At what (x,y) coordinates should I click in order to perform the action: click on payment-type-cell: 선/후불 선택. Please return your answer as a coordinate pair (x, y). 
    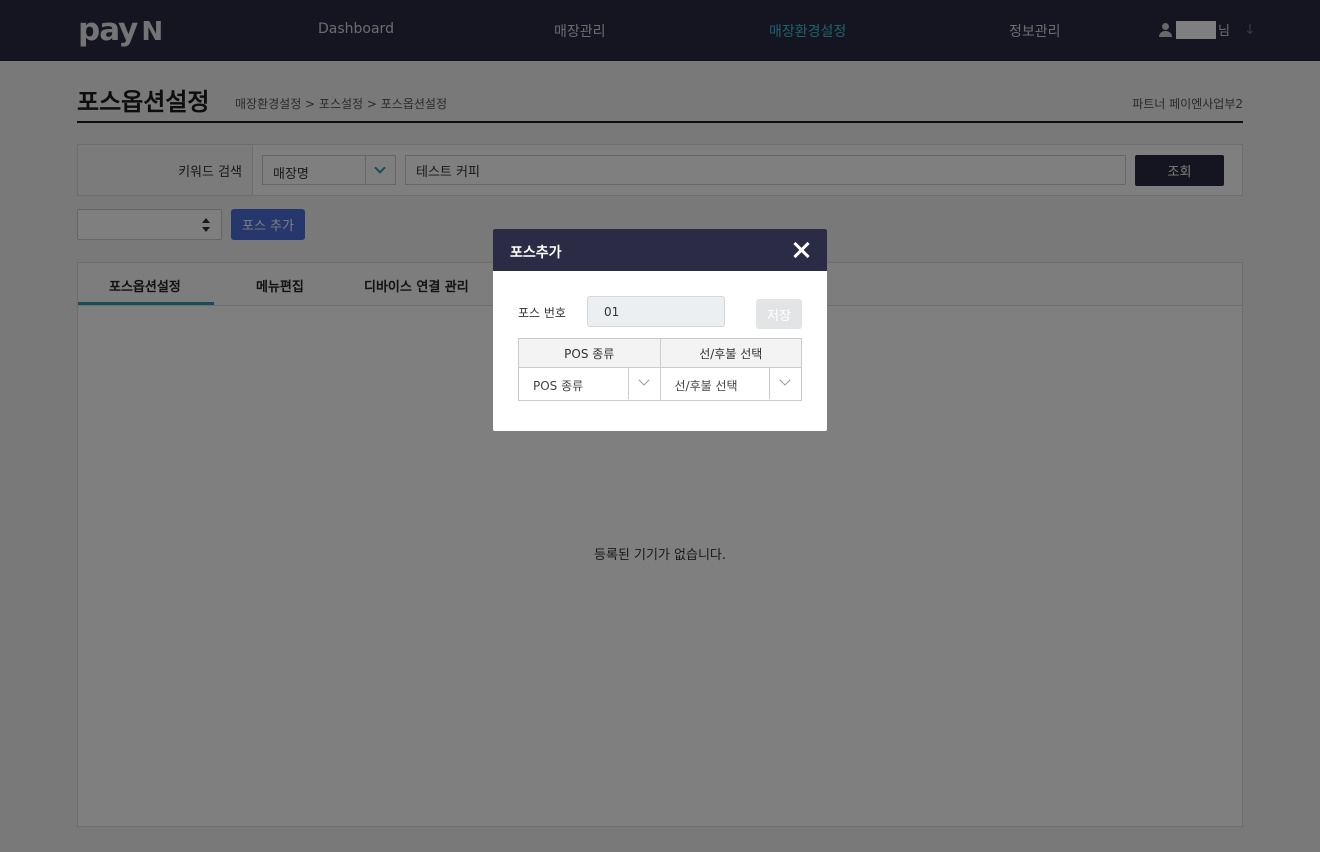
    Looking at the image, I should click on (731, 384).